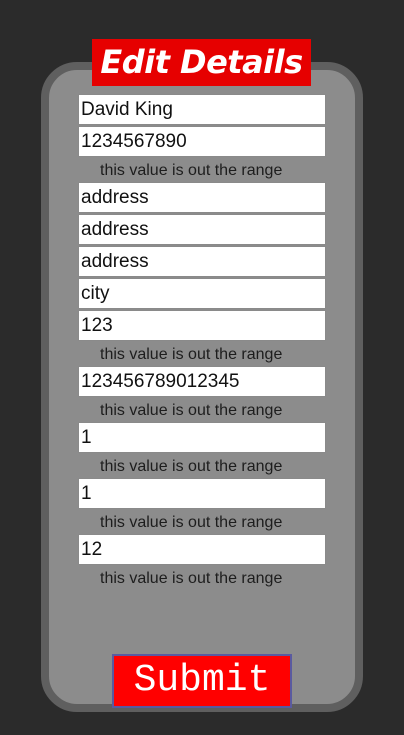  Describe the element at coordinates (191, 522) in the screenshot. I see `number-b-error-message: this value is out the range` at that location.